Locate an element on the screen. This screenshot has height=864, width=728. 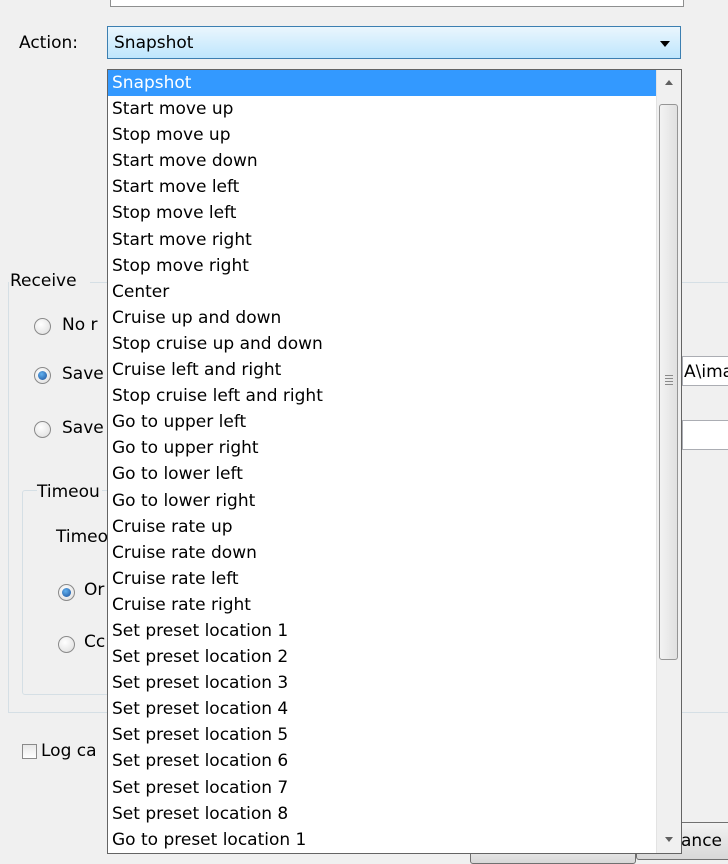
dropdown-option: Start move down is located at coordinates (382, 161).